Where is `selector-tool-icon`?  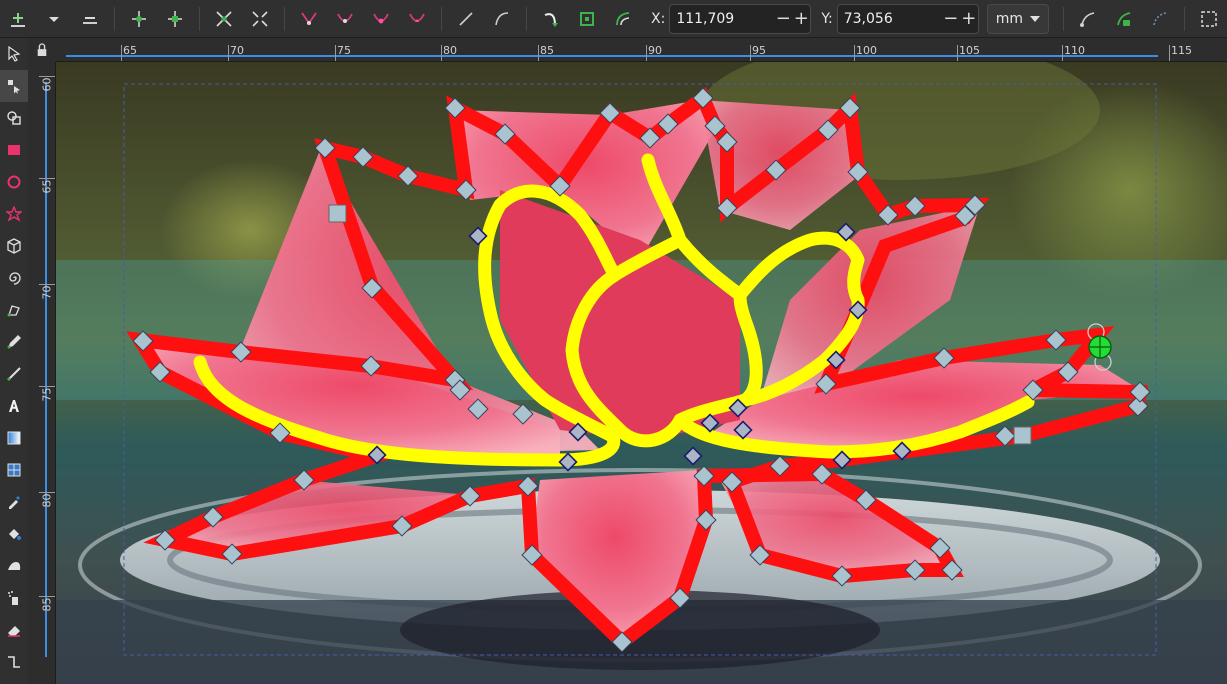
selector-tool-icon is located at coordinates (14, 54).